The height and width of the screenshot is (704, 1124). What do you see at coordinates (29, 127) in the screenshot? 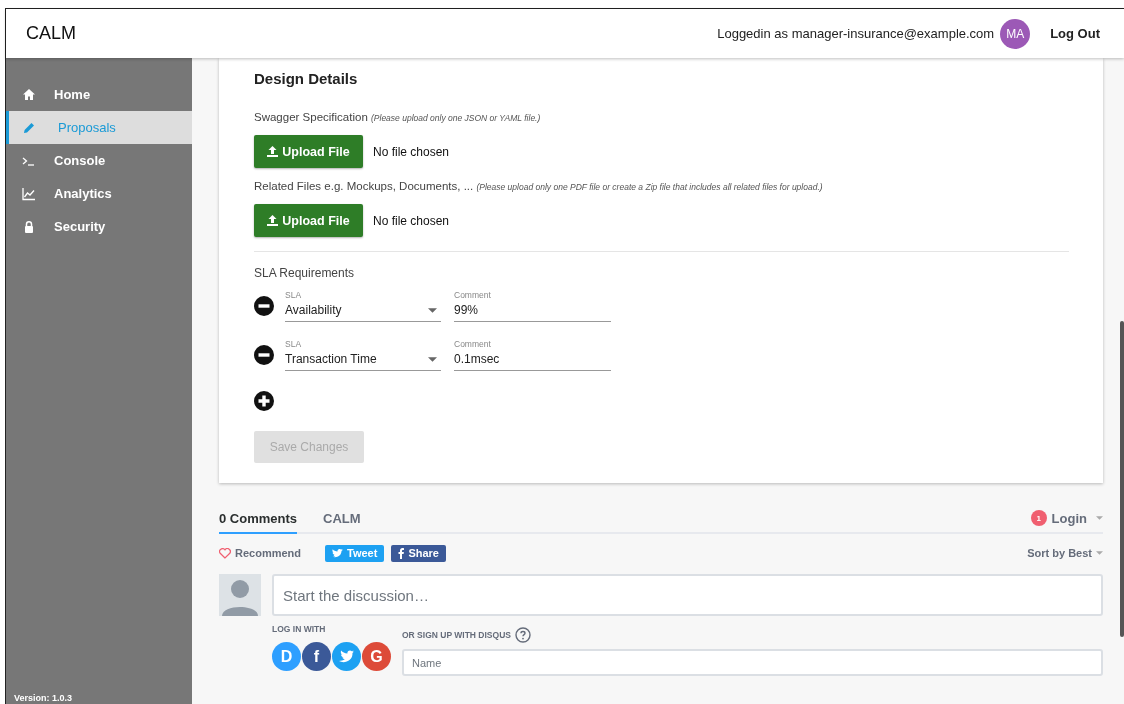
I see `pencil-icon` at bounding box center [29, 127].